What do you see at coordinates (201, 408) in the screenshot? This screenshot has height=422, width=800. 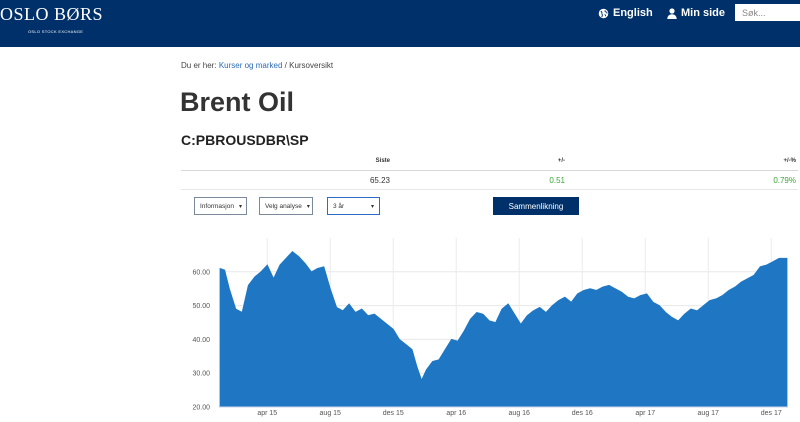 I see `y-tick-label: 20.00` at bounding box center [201, 408].